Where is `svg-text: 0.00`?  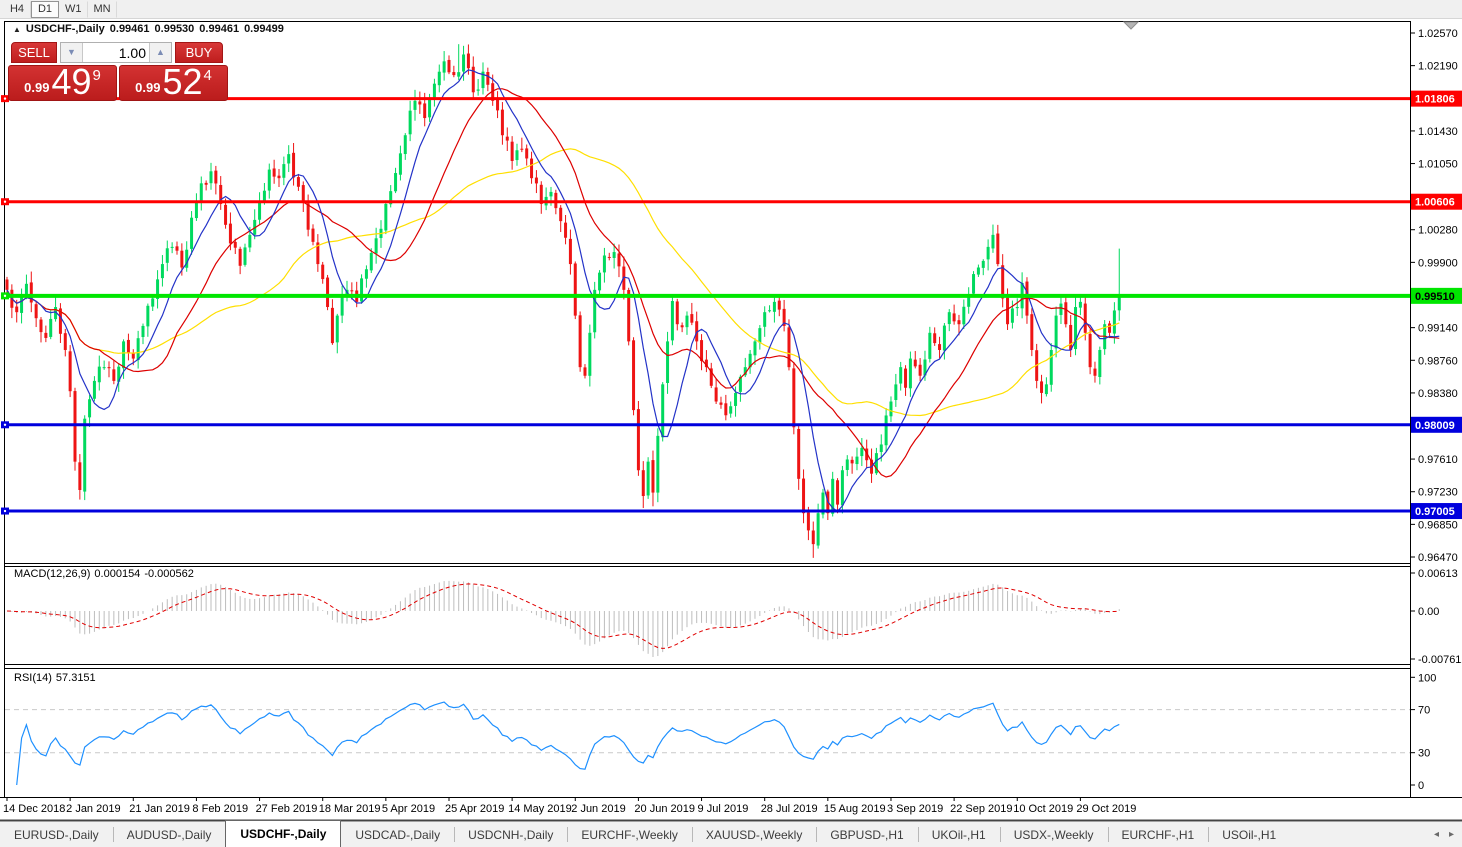
svg-text: 0.00 is located at coordinates (1428, 612).